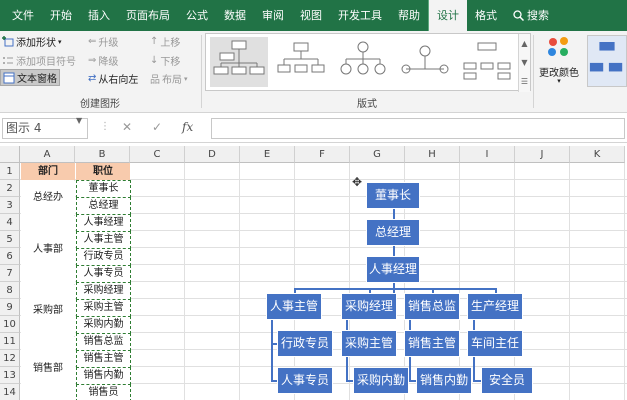  What do you see at coordinates (103, 325) in the screenshot?
I see `position-cell: 采购内勤` at bounding box center [103, 325].